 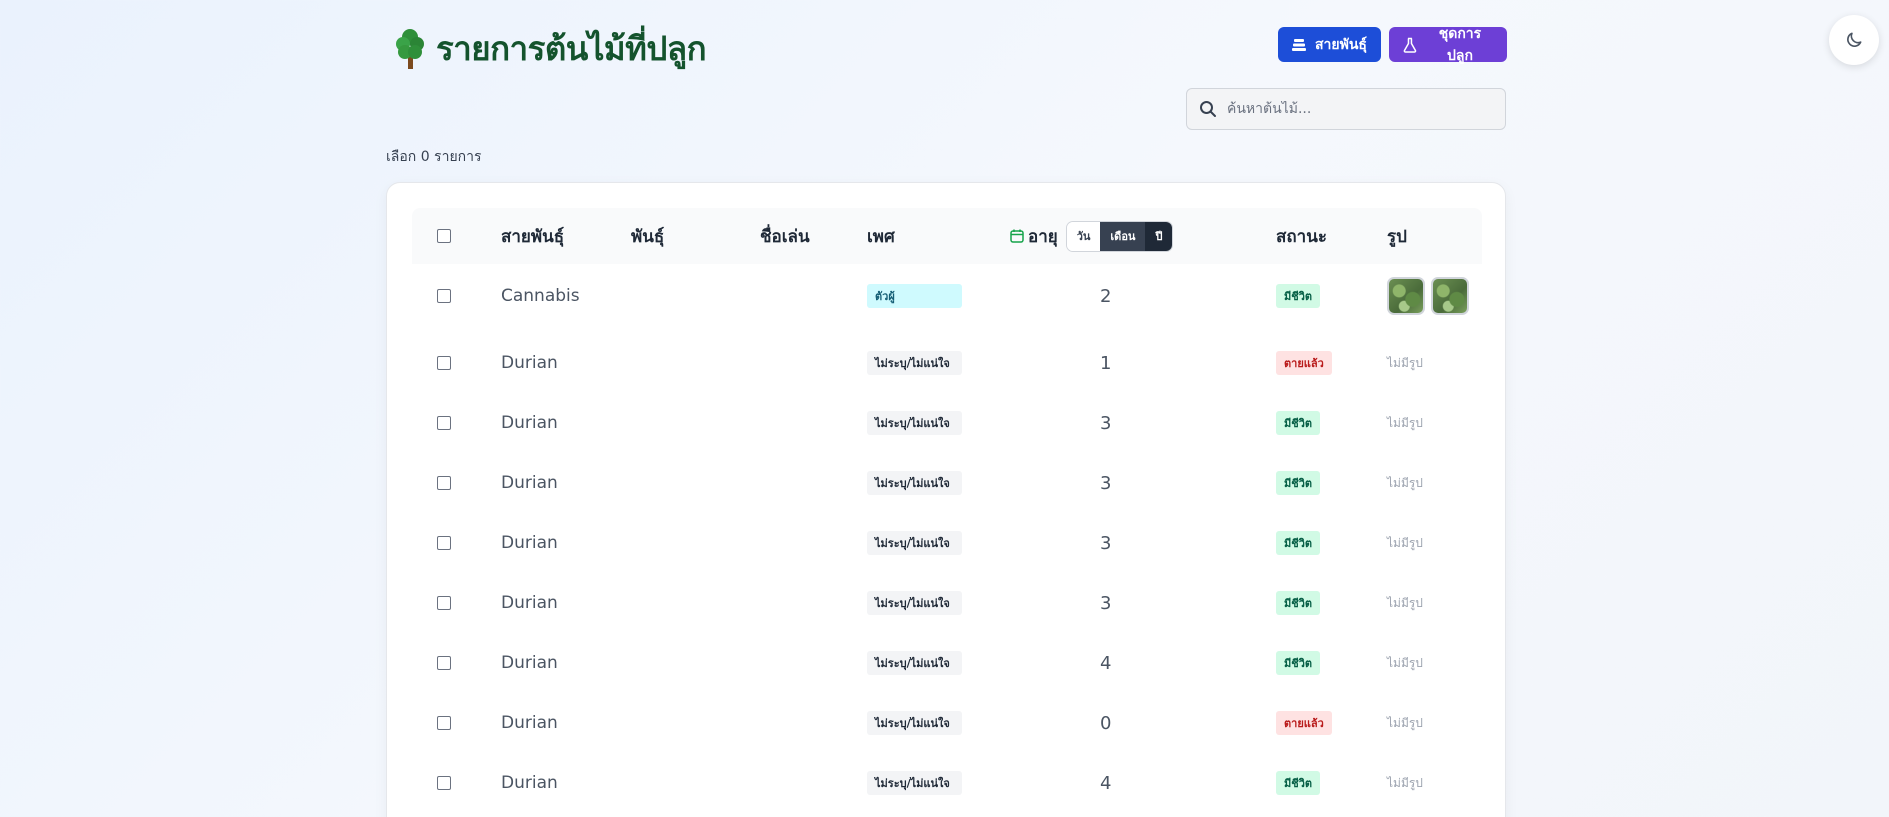 What do you see at coordinates (647, 236) in the screenshot?
I see `column-variety: พันธุ์` at bounding box center [647, 236].